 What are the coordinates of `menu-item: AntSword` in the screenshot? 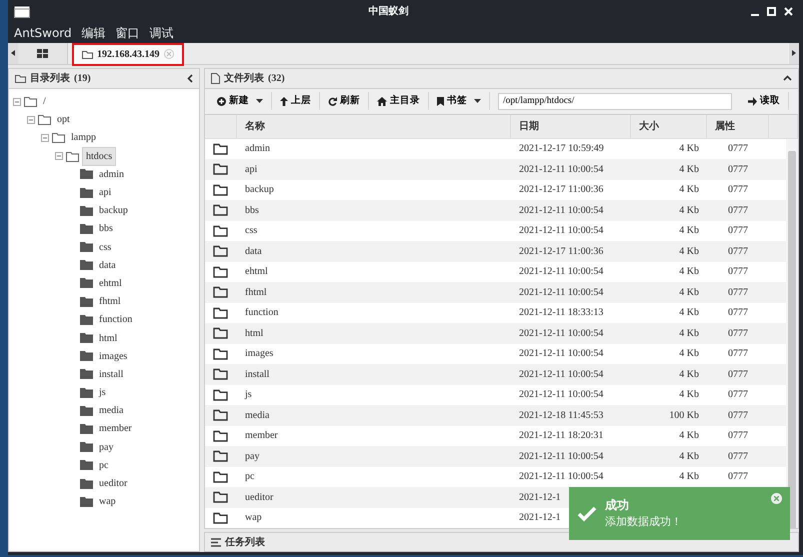 It's located at (43, 33).